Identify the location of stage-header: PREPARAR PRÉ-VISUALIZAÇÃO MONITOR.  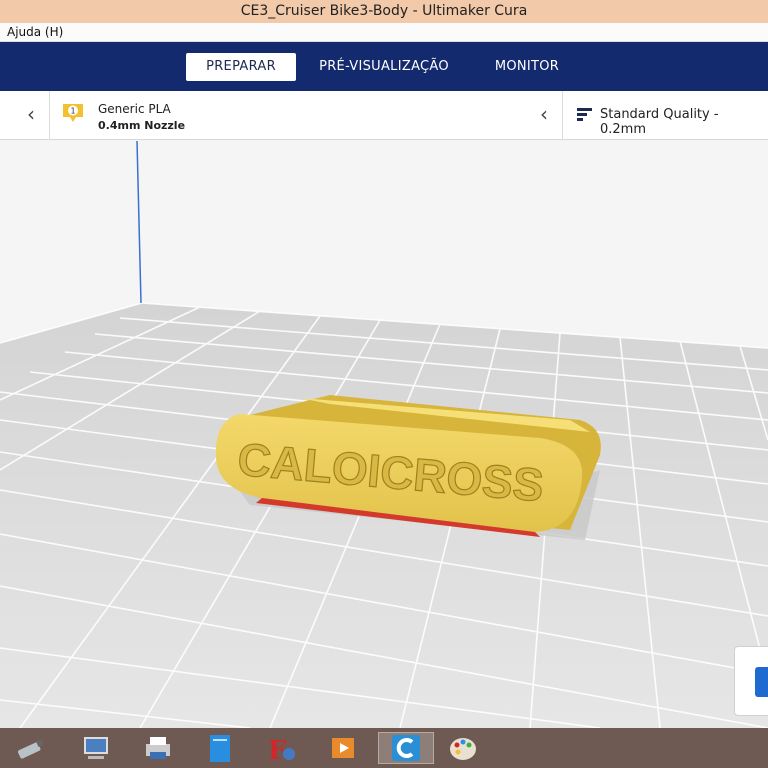
(384, 66).